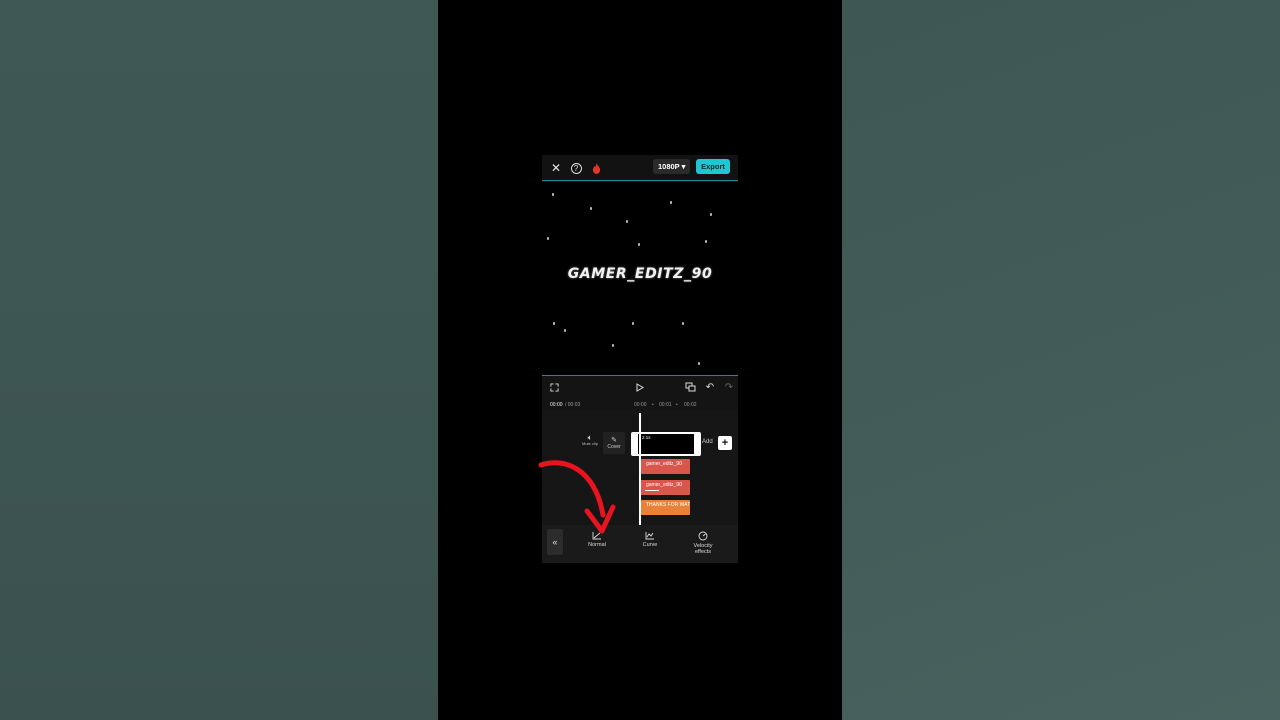 The height and width of the screenshot is (720, 1280). What do you see at coordinates (577, 497) in the screenshot?
I see `red-annotation-arrow` at bounding box center [577, 497].